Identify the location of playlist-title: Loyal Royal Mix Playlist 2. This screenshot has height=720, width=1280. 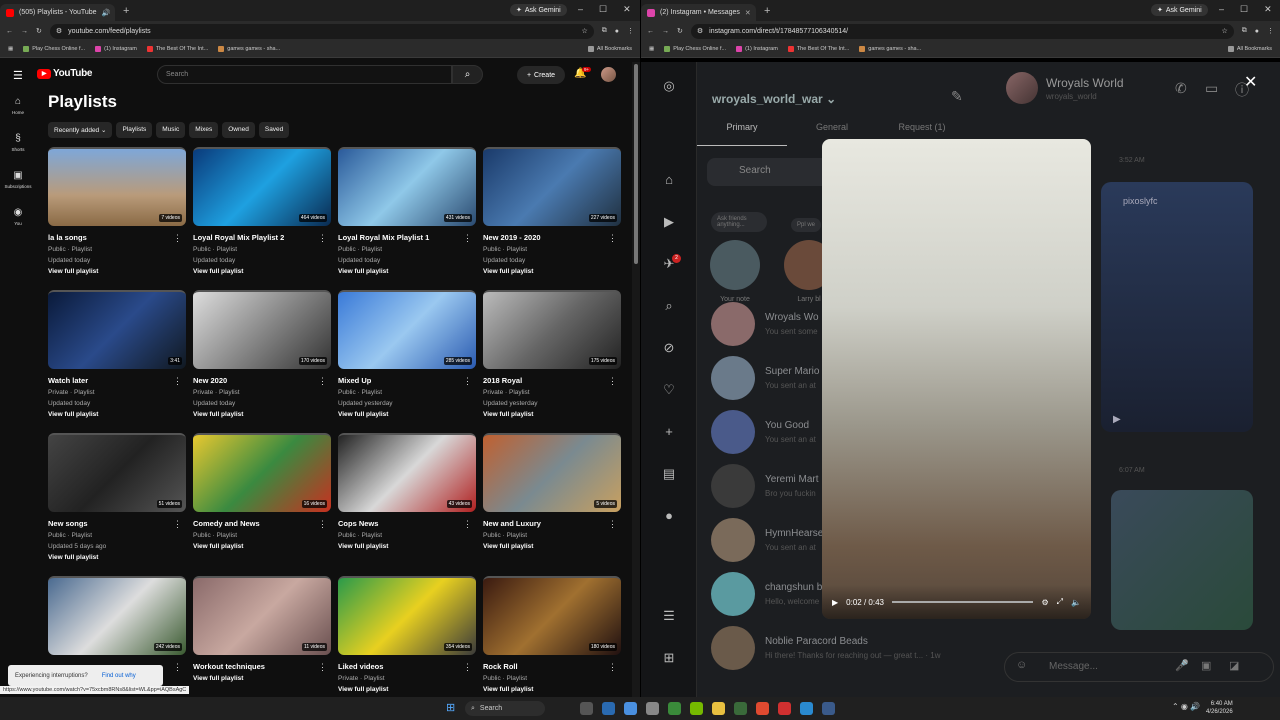
(262, 237).